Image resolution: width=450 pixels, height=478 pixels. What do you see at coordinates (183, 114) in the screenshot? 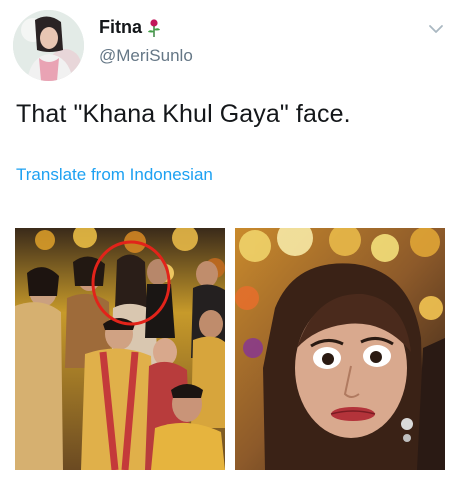
I see `tweet-text: That "Khana Khul Gaya" face.` at bounding box center [183, 114].